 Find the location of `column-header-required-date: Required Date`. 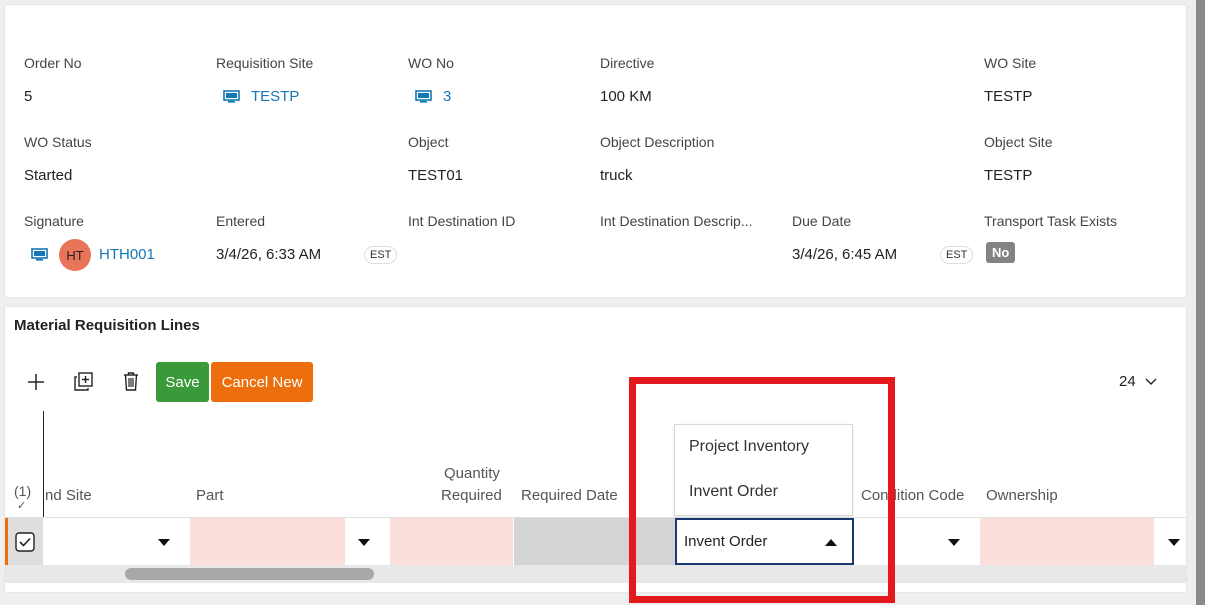

column-header-required-date: Required Date is located at coordinates (569, 495).